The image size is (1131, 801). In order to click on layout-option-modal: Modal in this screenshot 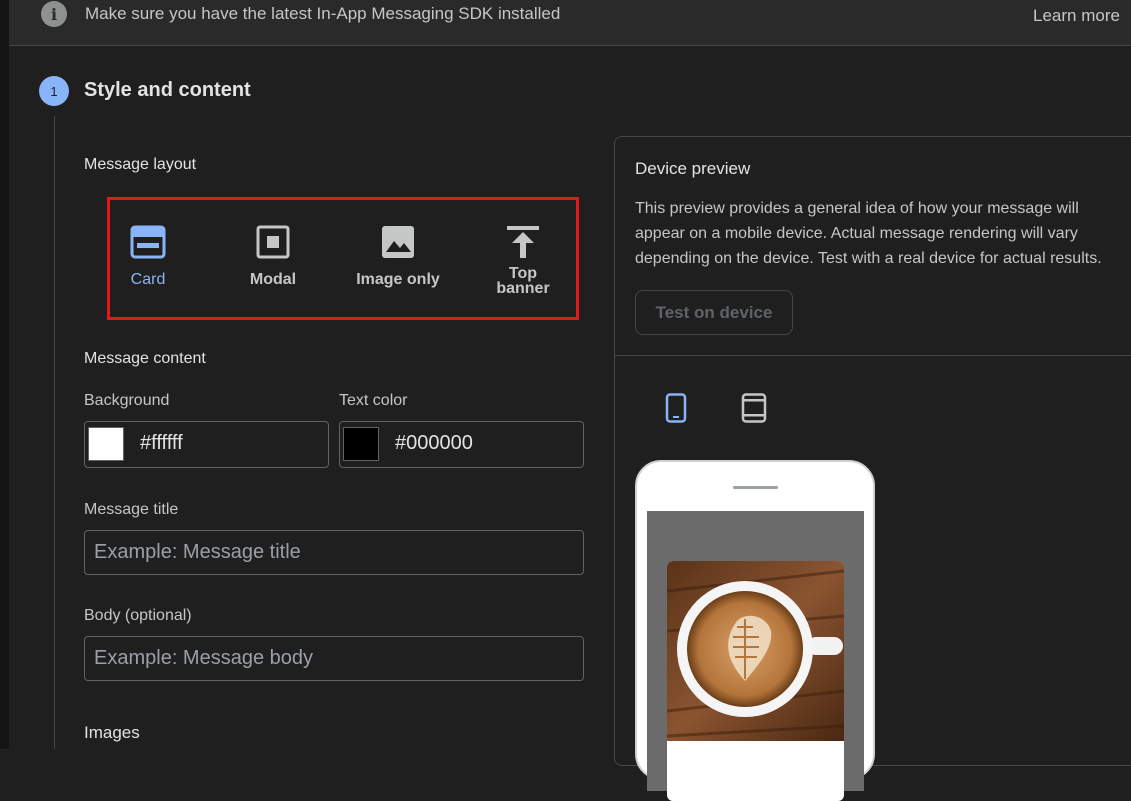, I will do `click(273, 255)`.